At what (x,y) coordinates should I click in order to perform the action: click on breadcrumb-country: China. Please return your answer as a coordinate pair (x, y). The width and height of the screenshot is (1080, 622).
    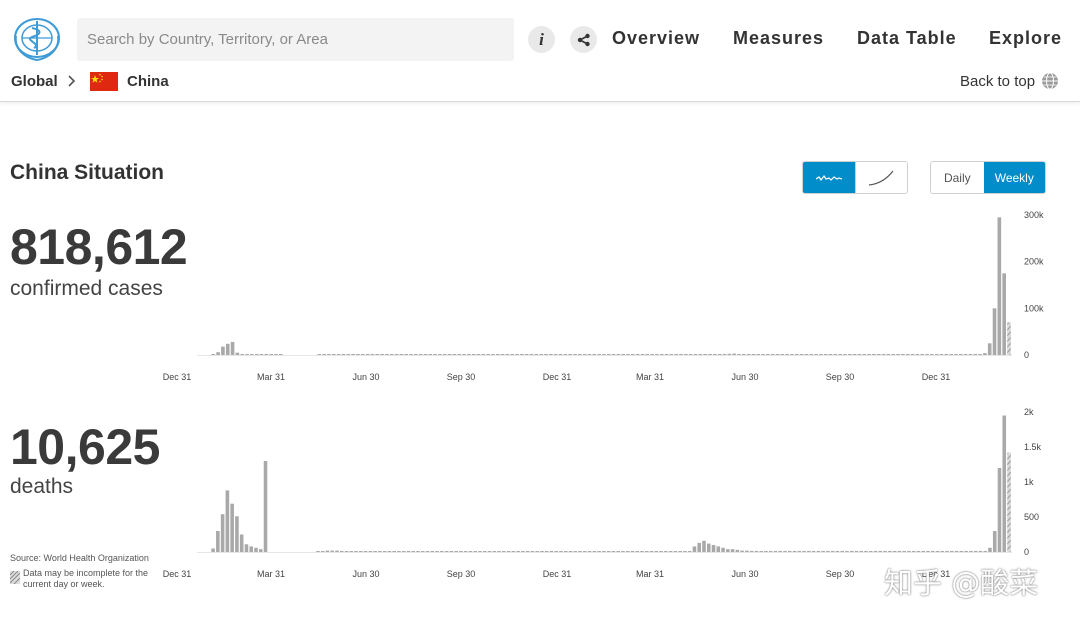
    Looking at the image, I should click on (148, 81).